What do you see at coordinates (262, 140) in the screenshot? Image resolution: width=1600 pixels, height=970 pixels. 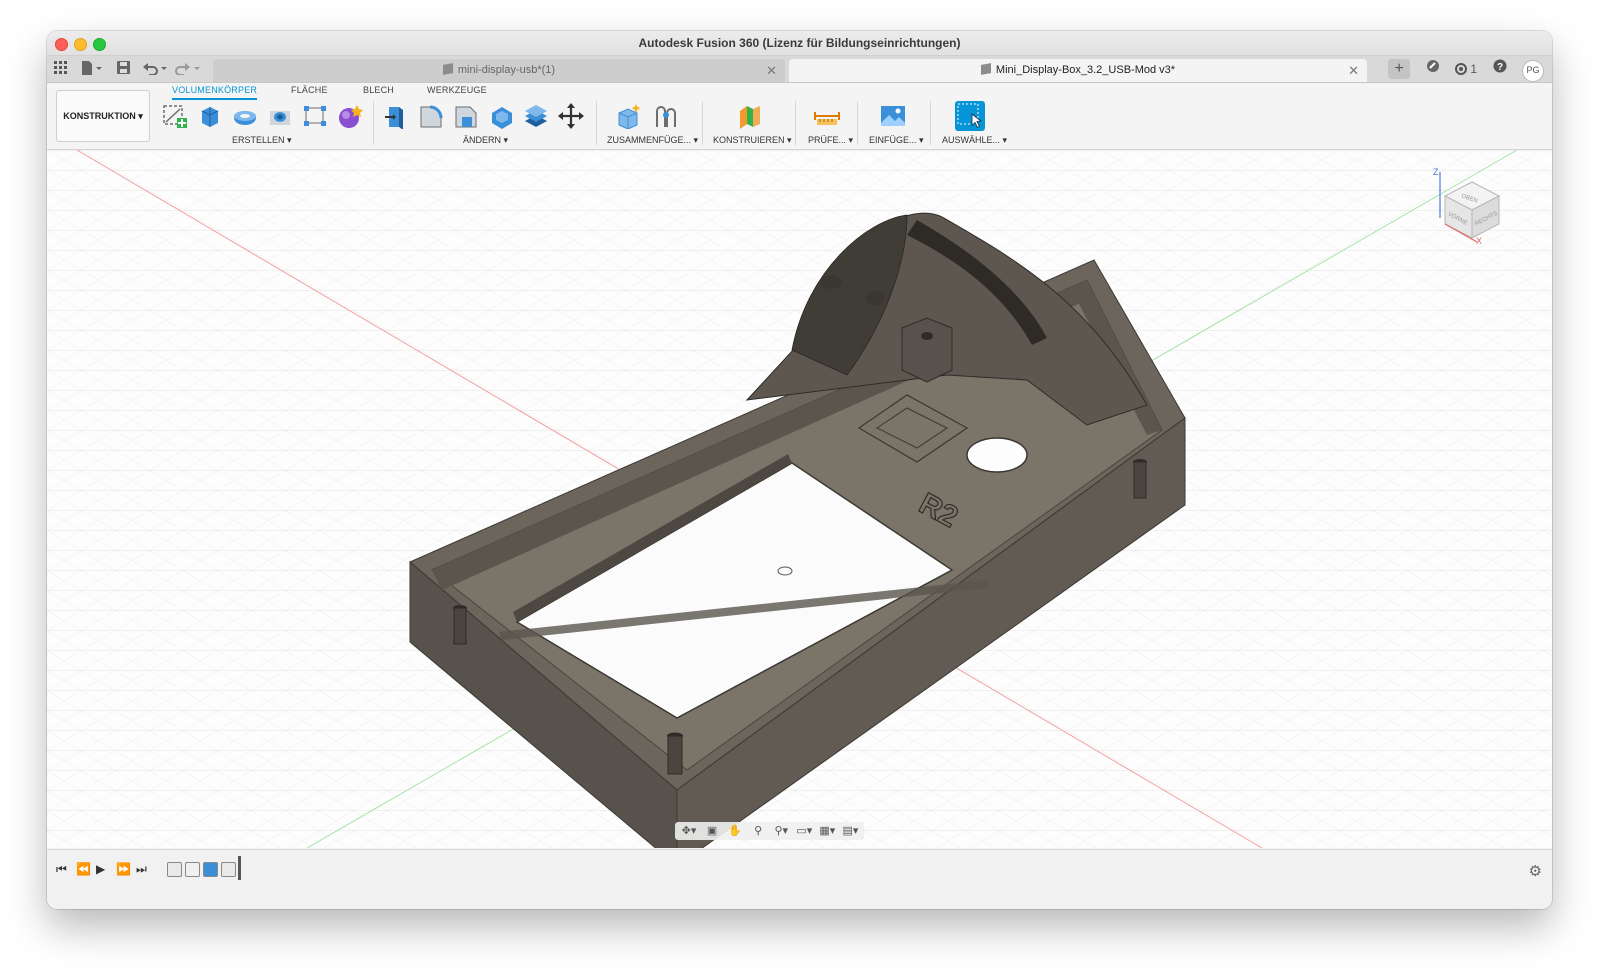 I see `group-erstellen: ERSTELLEN ▾` at bounding box center [262, 140].